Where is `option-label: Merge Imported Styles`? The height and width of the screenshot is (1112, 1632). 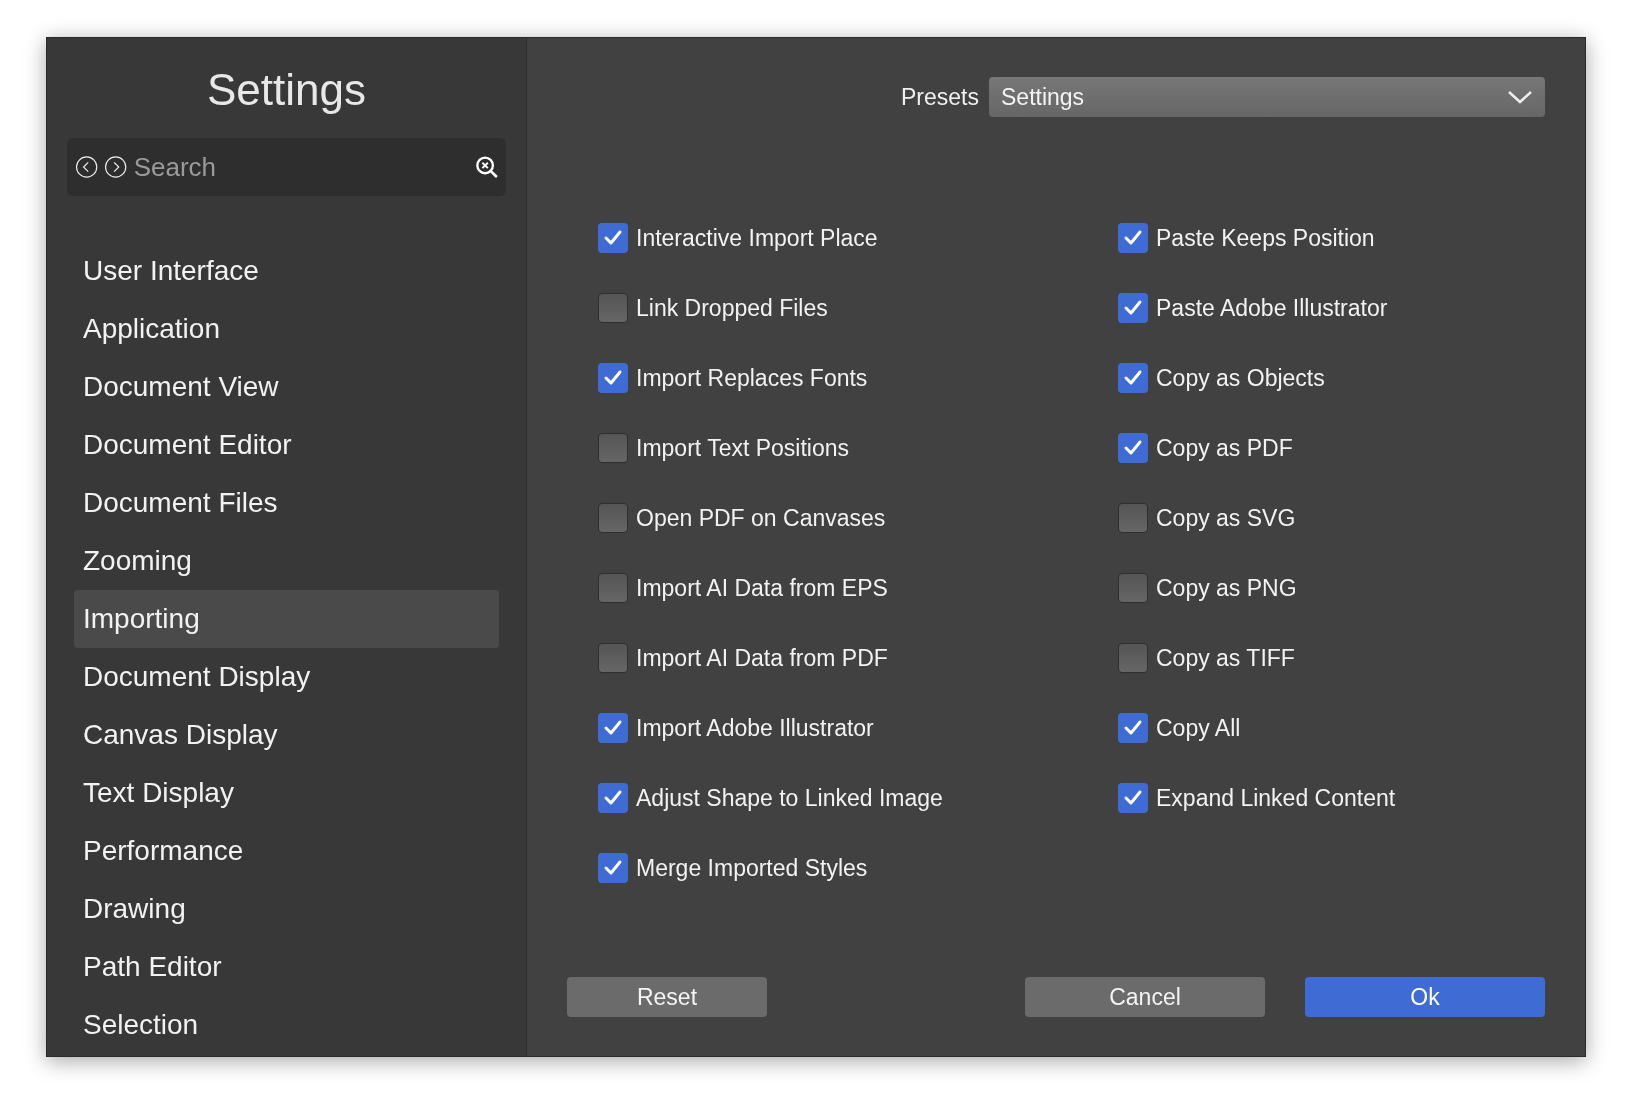 option-label: Merge Imported Styles is located at coordinates (752, 868).